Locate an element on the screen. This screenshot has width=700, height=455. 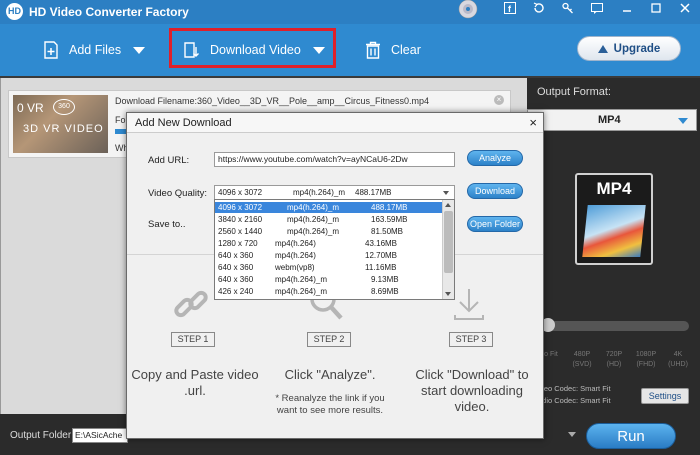
output-folder-field: E:\ASicAche is located at coordinates (100, 435).